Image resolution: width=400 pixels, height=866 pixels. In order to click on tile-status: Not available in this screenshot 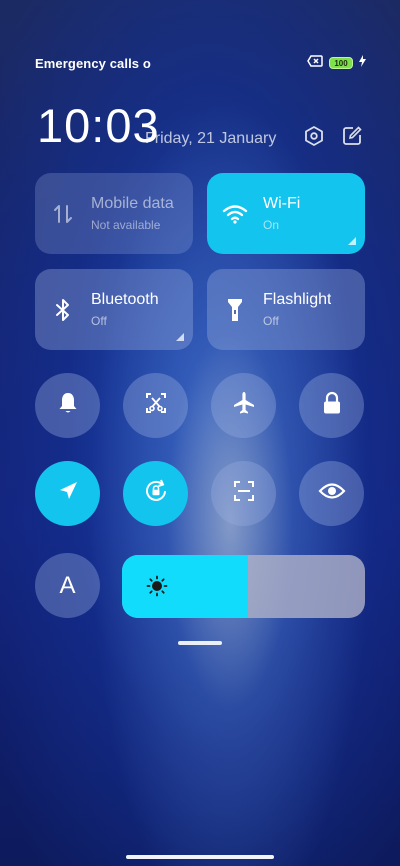, I will do `click(126, 225)`.